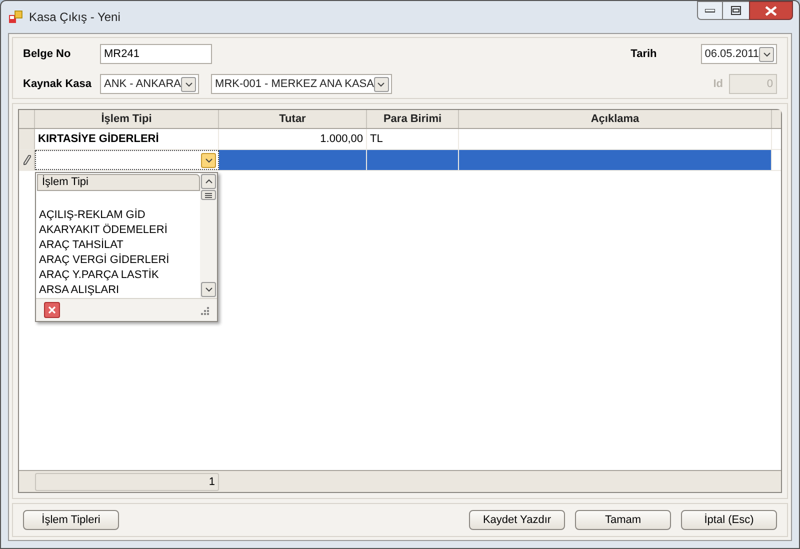  Describe the element at coordinates (119, 260) in the screenshot. I see `list-item: ARAÇ VERGİ GİDERLERİ` at that location.